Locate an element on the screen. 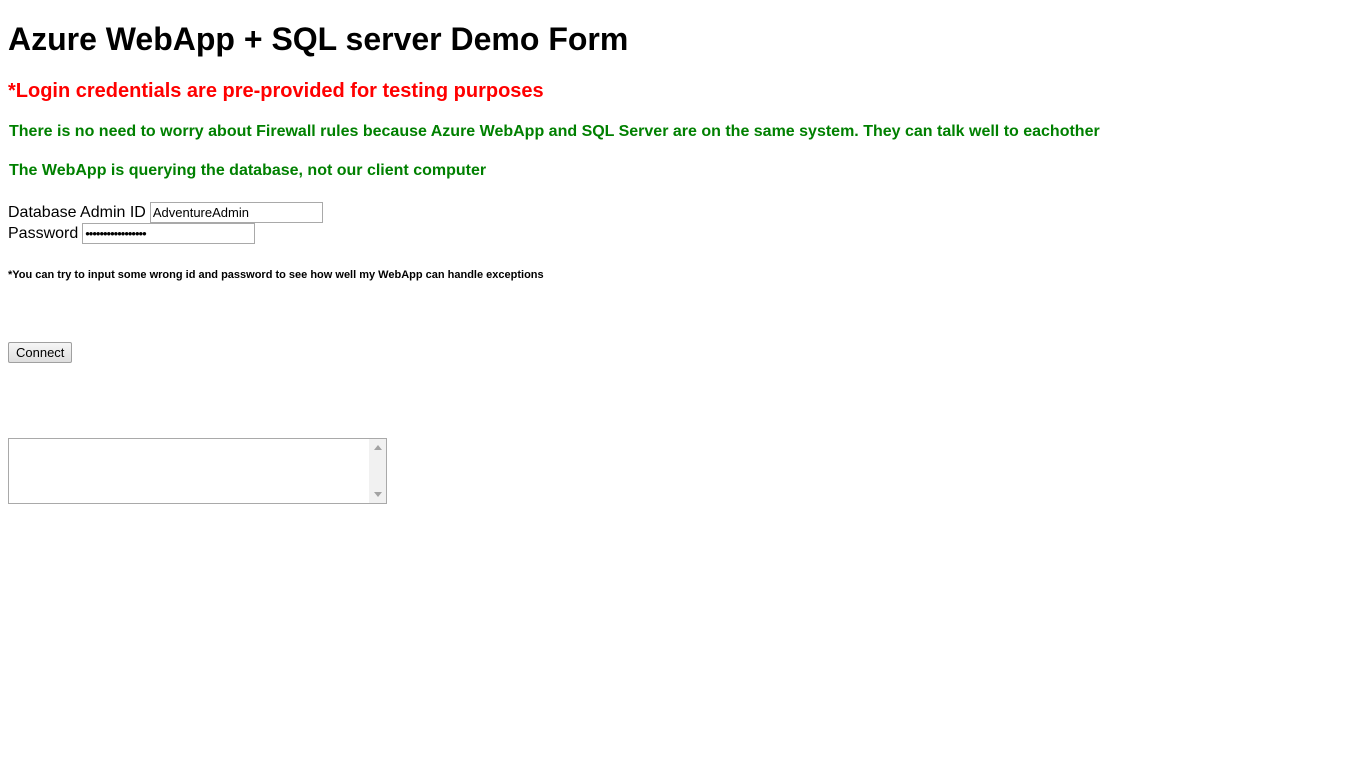 The height and width of the screenshot is (768, 1366). admin-id-row: Database Admin ID is located at coordinates (165, 212).